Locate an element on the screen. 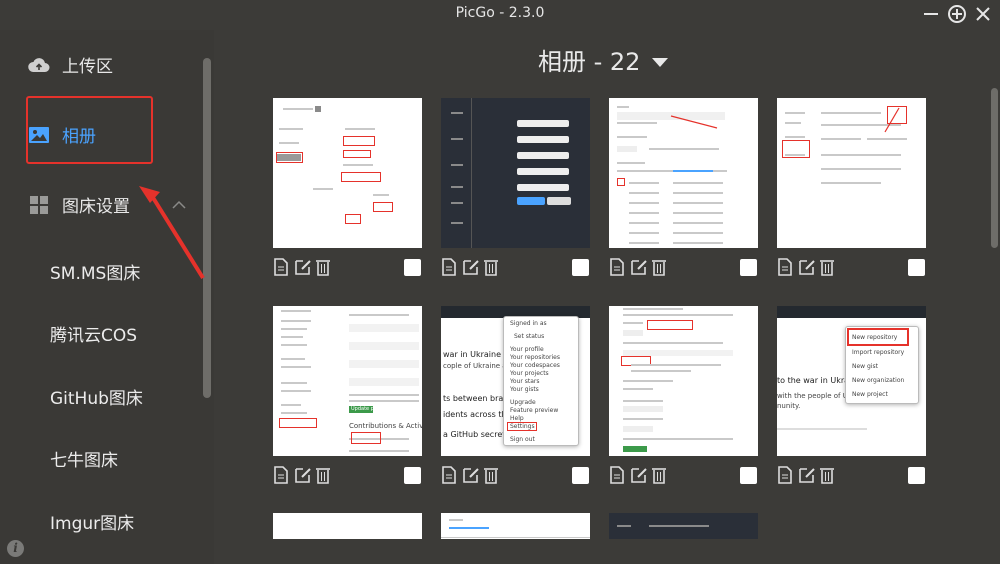  info-icon: i is located at coordinates (15, 548).